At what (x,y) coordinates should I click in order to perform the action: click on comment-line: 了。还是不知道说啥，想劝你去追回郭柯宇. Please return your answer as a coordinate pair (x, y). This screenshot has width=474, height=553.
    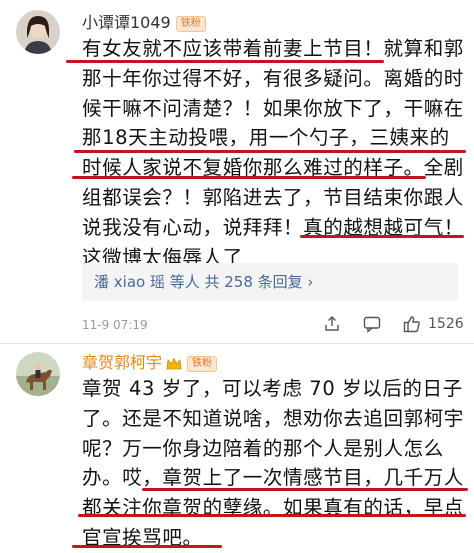
    Looking at the image, I should click on (273, 418).